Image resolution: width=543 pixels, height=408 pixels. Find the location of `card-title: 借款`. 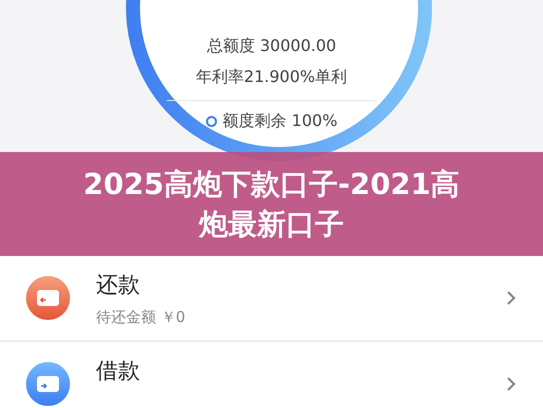

card-title: 借款 is located at coordinates (118, 372).